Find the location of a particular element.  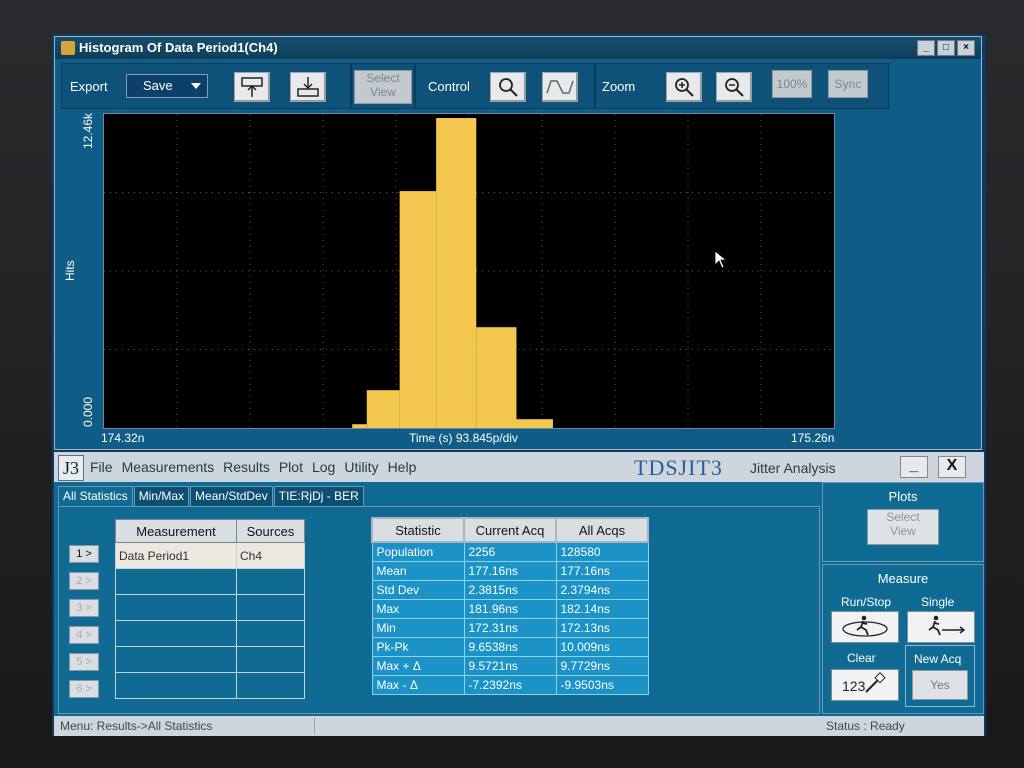

run-stop-button is located at coordinates (865, 627).